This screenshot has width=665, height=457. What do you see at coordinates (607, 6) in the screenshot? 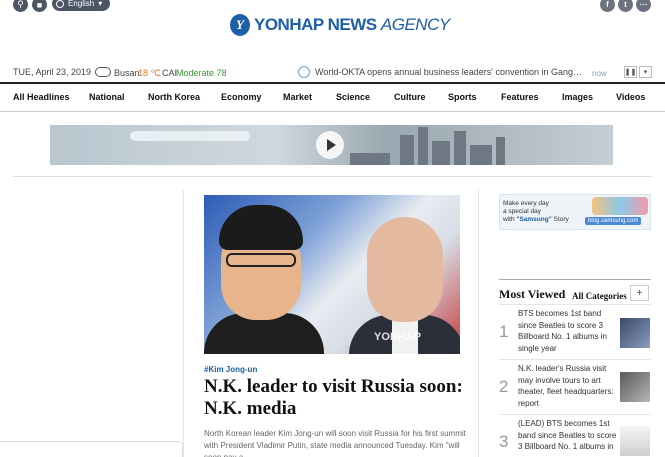
I see `facebook-icon: f` at bounding box center [607, 6].